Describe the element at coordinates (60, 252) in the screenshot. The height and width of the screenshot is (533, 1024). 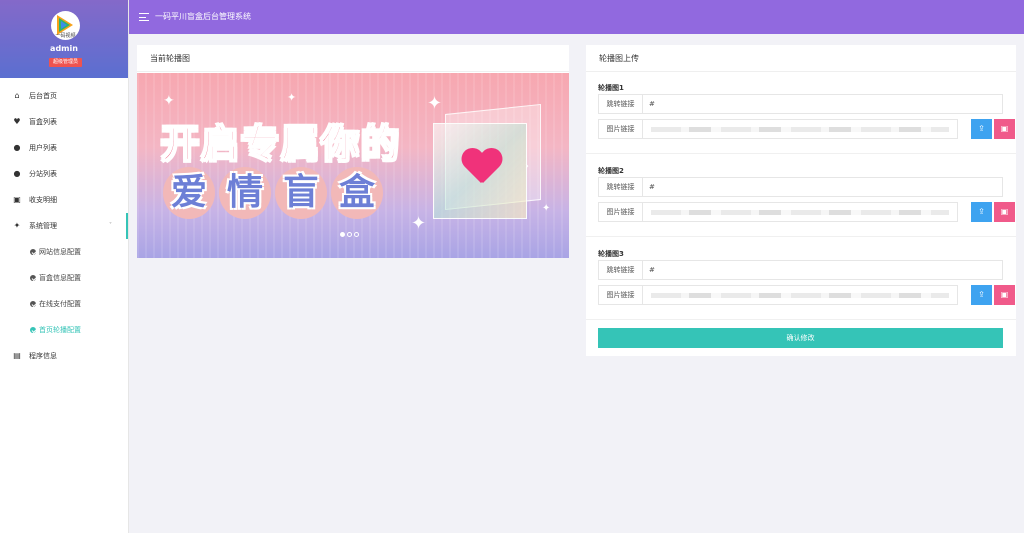
I see `sidebar-subitem-label: 网站信息配置` at that location.